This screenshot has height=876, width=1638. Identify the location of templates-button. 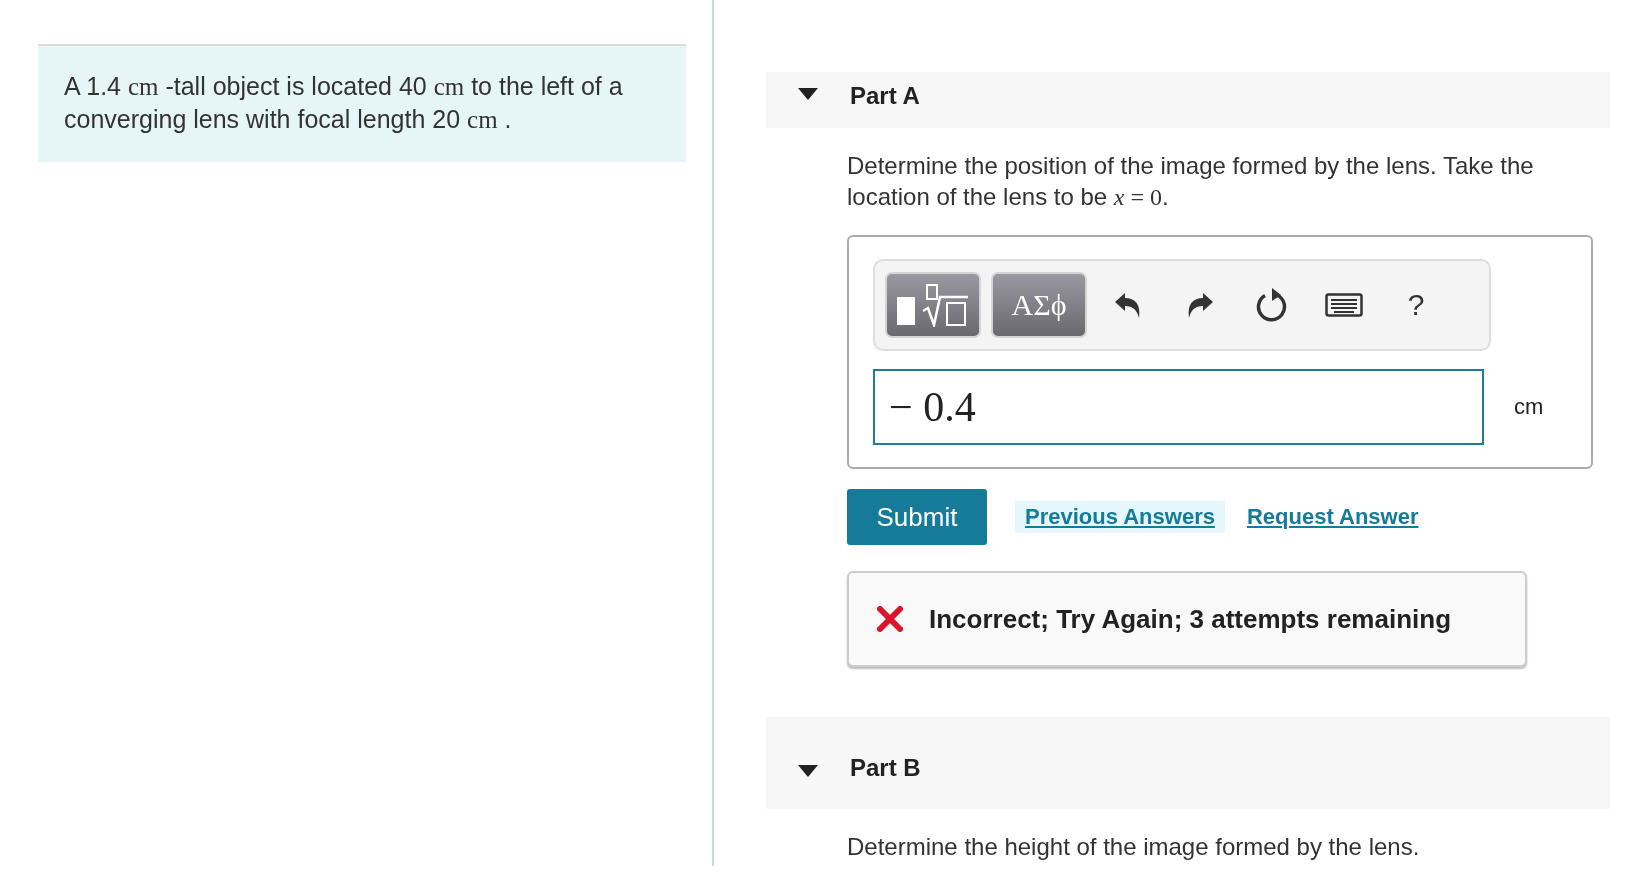
(933, 305).